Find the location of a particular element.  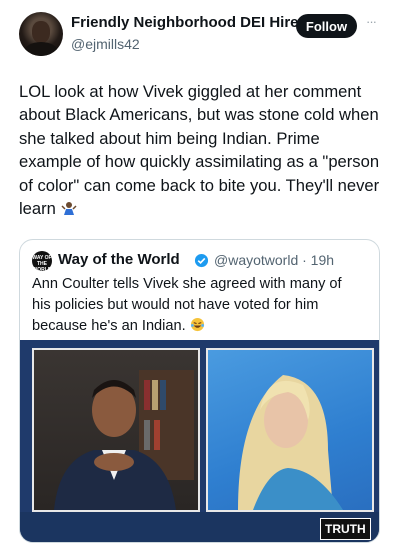

video-panel-right is located at coordinates (290, 430).